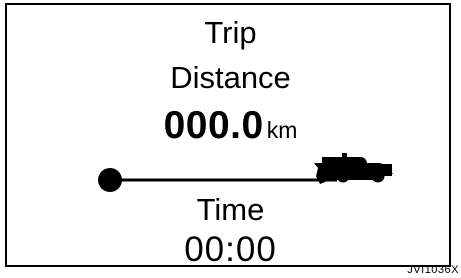 The image size is (461, 278). Describe the element at coordinates (230, 209) in the screenshot. I see `time-label: Time` at that location.